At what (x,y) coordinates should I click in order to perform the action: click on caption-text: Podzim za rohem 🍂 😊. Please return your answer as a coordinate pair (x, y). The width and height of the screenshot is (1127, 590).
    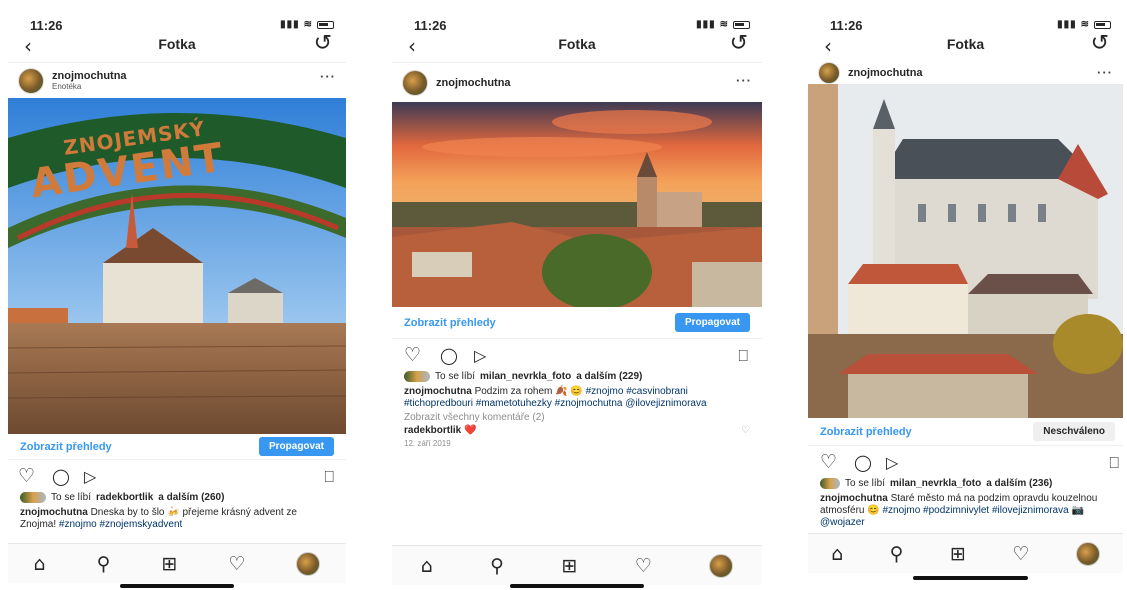
    Looking at the image, I should click on (528, 391).